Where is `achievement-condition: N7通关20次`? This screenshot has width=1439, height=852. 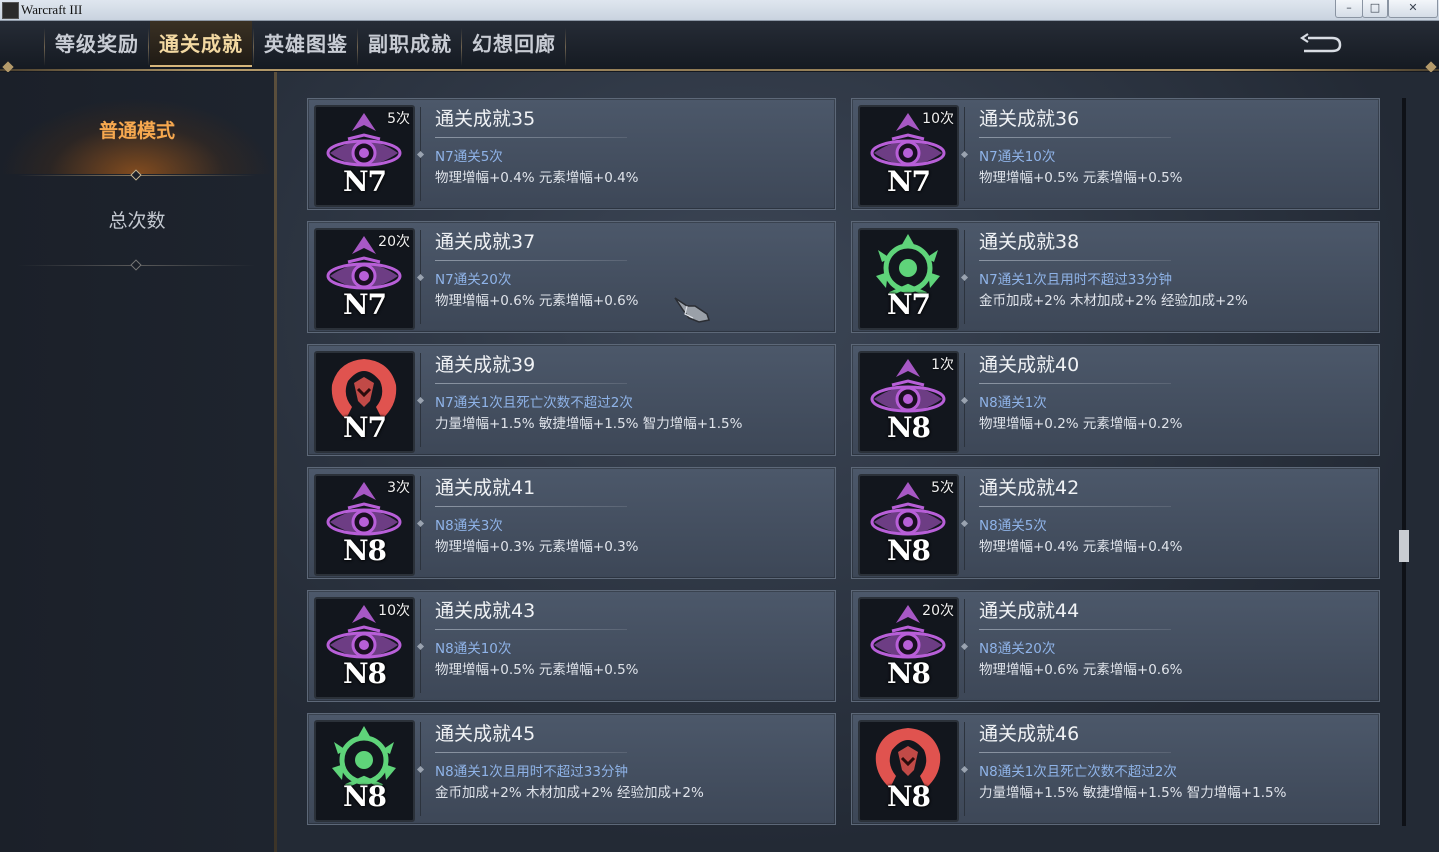 achievement-condition: N7通关20次 is located at coordinates (473, 280).